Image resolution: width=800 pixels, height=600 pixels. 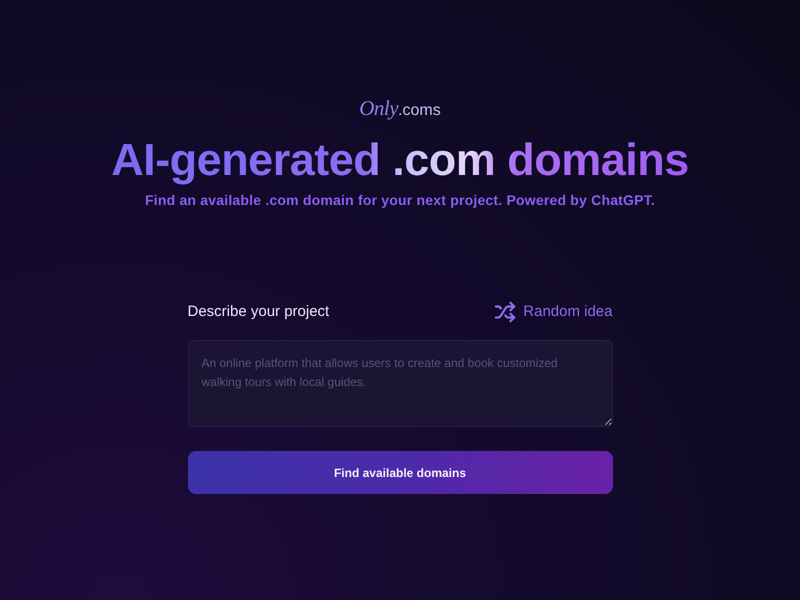 What do you see at coordinates (378, 108) in the screenshot?
I see `logo-script: Only` at bounding box center [378, 108].